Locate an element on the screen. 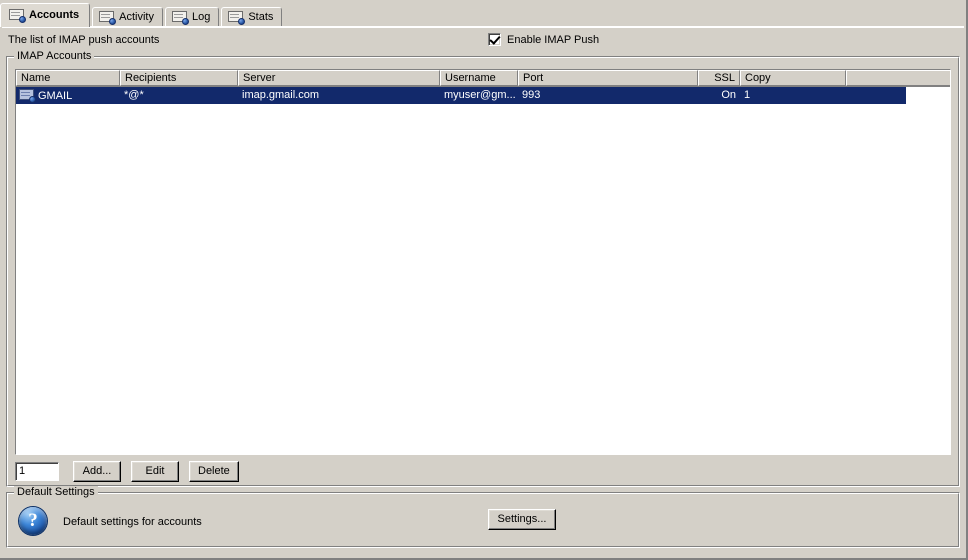 Image resolution: width=968 pixels, height=560 pixels. cell-copy: 1 is located at coordinates (747, 95).